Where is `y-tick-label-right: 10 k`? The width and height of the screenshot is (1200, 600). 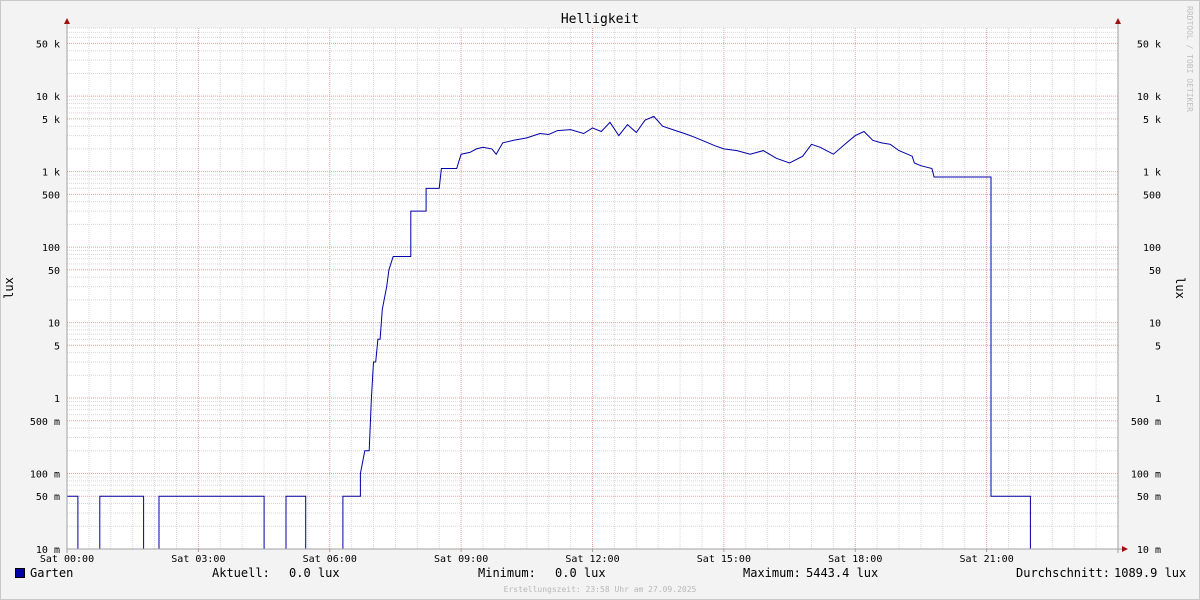
y-tick-label-right: 10 k is located at coordinates (1149, 97).